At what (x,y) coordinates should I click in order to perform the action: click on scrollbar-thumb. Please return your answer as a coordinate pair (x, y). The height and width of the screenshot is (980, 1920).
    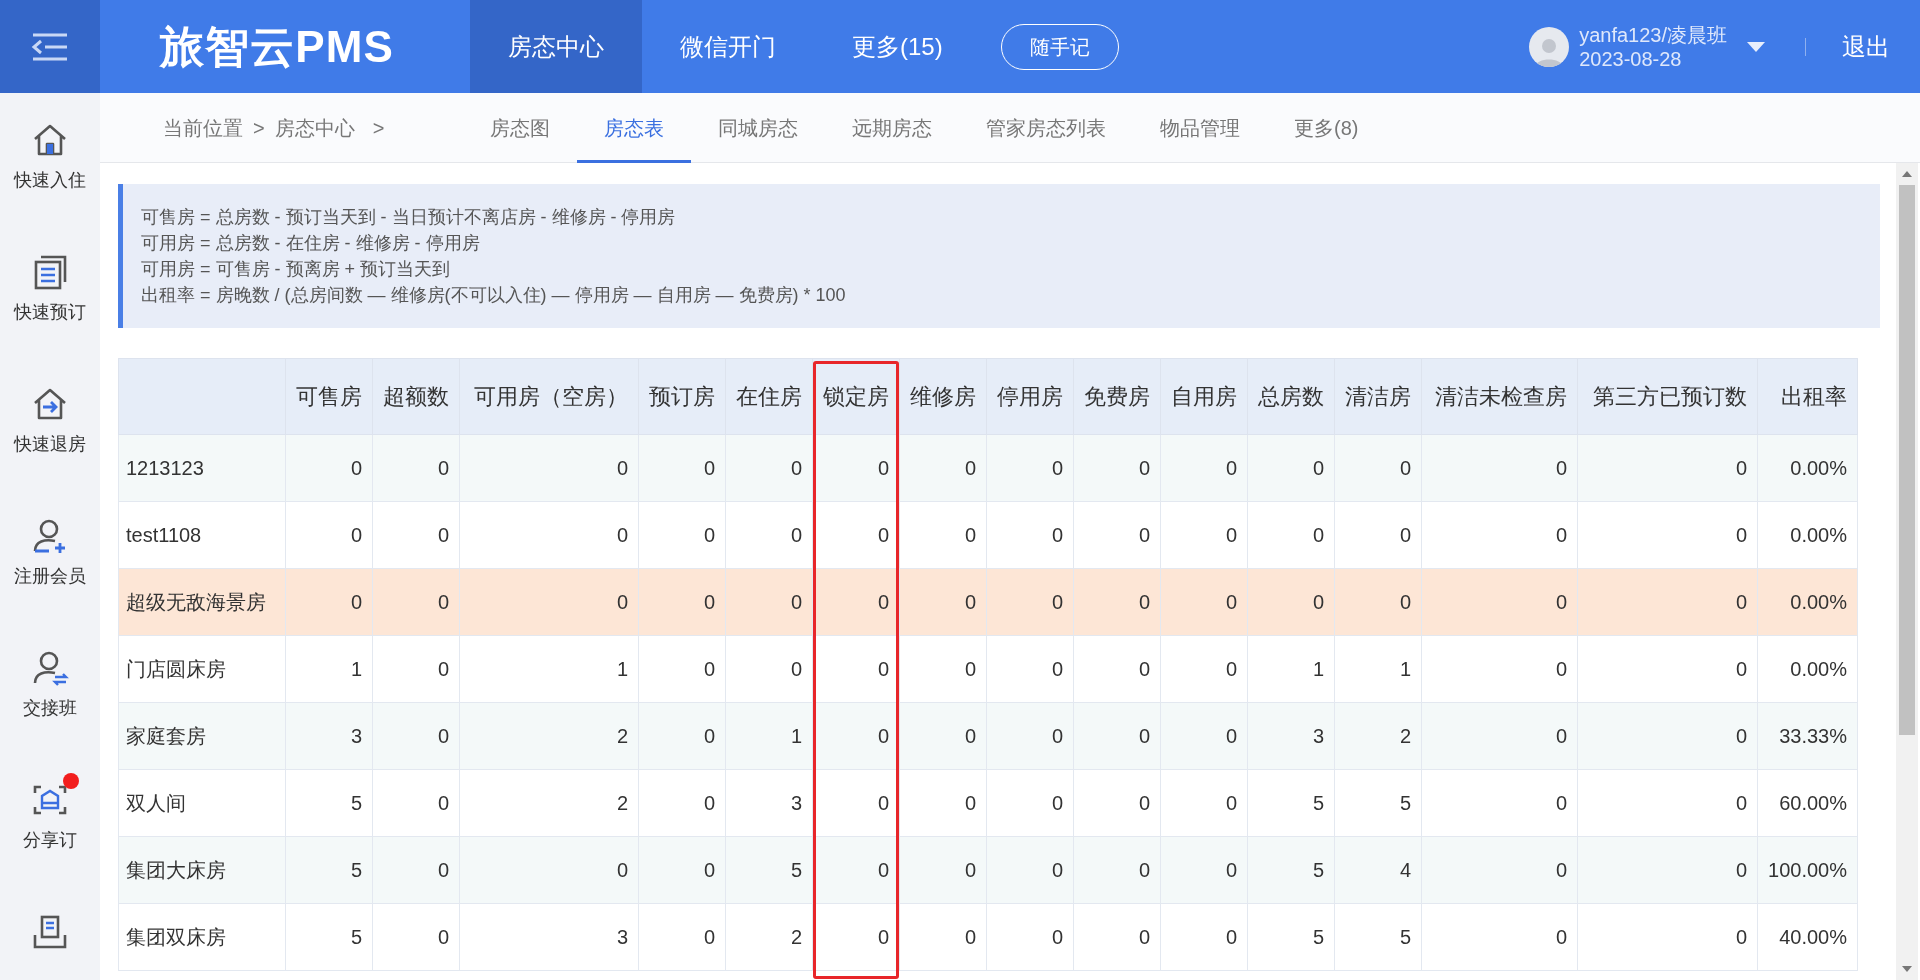
    Looking at the image, I should click on (1907, 460).